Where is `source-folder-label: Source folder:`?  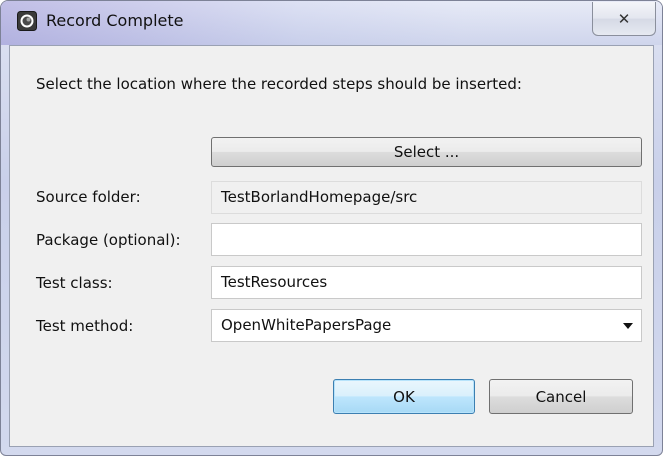 source-folder-label: Source folder: is located at coordinates (88, 197).